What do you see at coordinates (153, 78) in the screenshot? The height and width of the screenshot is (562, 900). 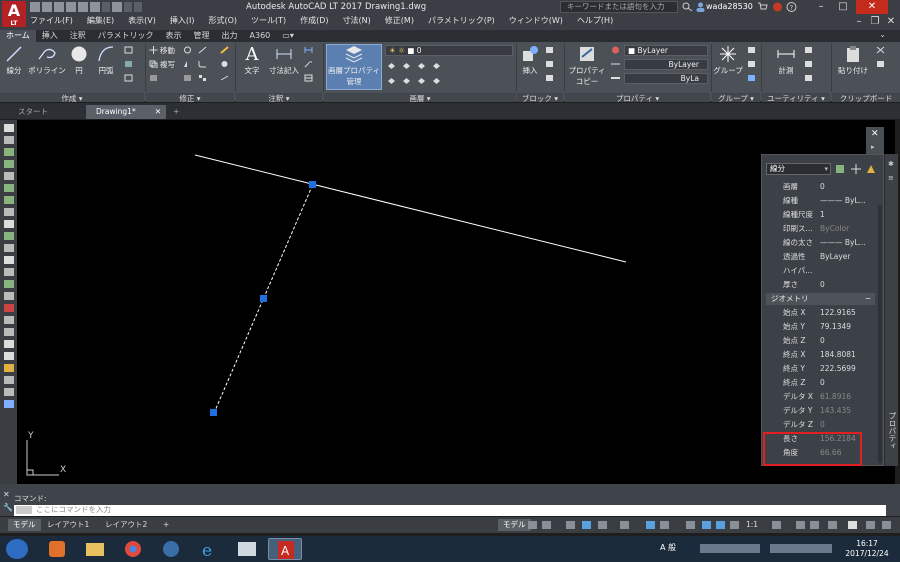 I see `stretch-icon` at bounding box center [153, 78].